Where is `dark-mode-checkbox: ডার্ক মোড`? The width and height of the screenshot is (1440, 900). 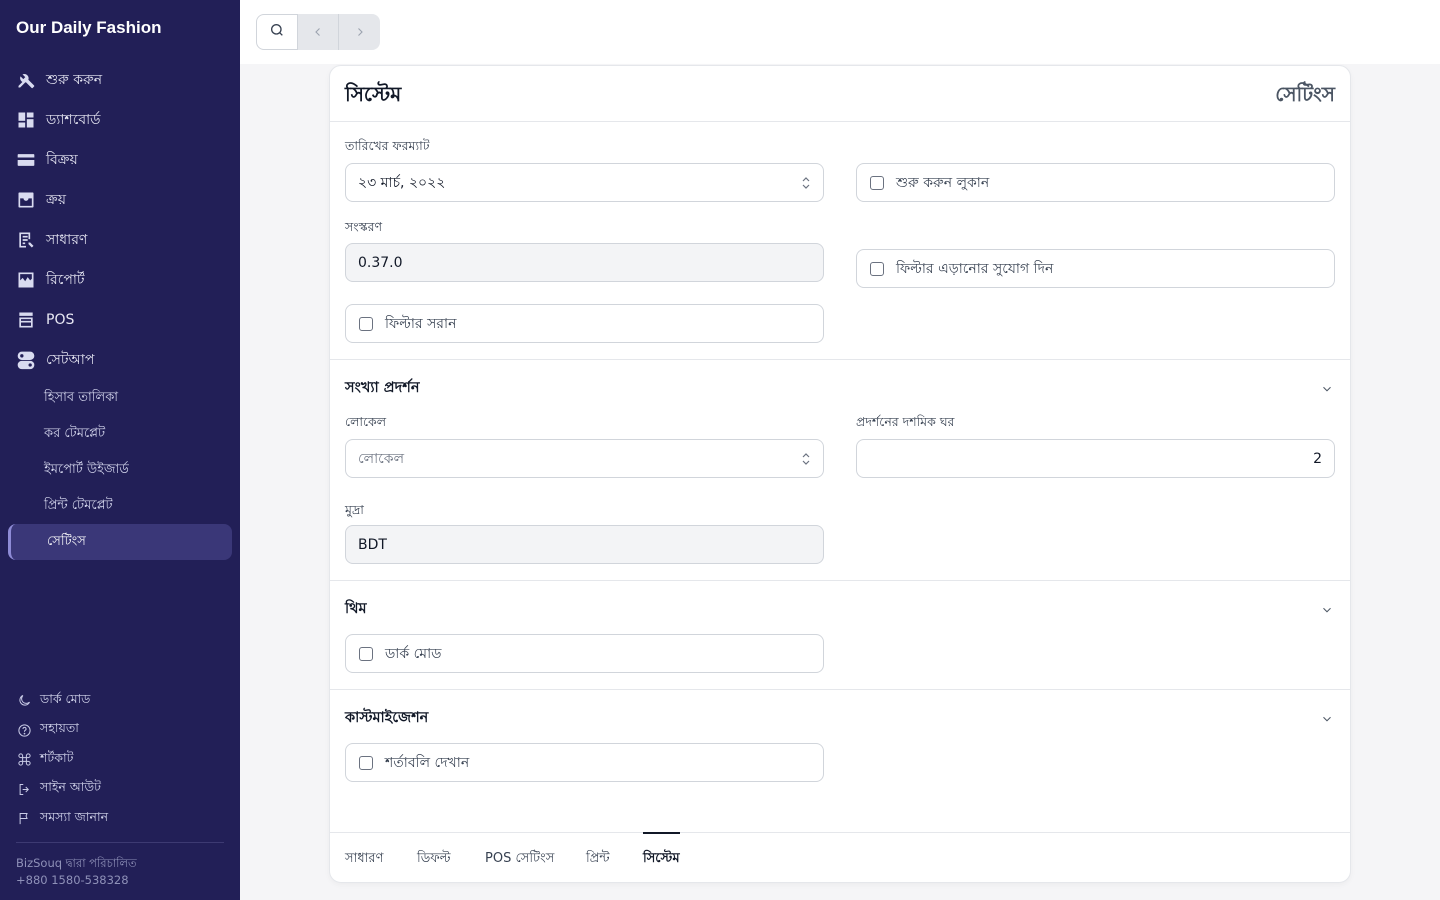 dark-mode-checkbox: ডার্ক মোড is located at coordinates (584, 653).